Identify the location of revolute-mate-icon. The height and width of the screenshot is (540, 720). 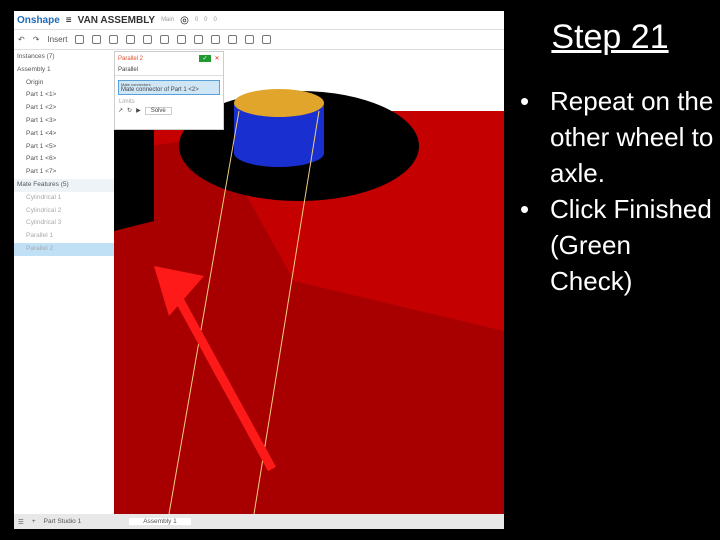
(97, 39).